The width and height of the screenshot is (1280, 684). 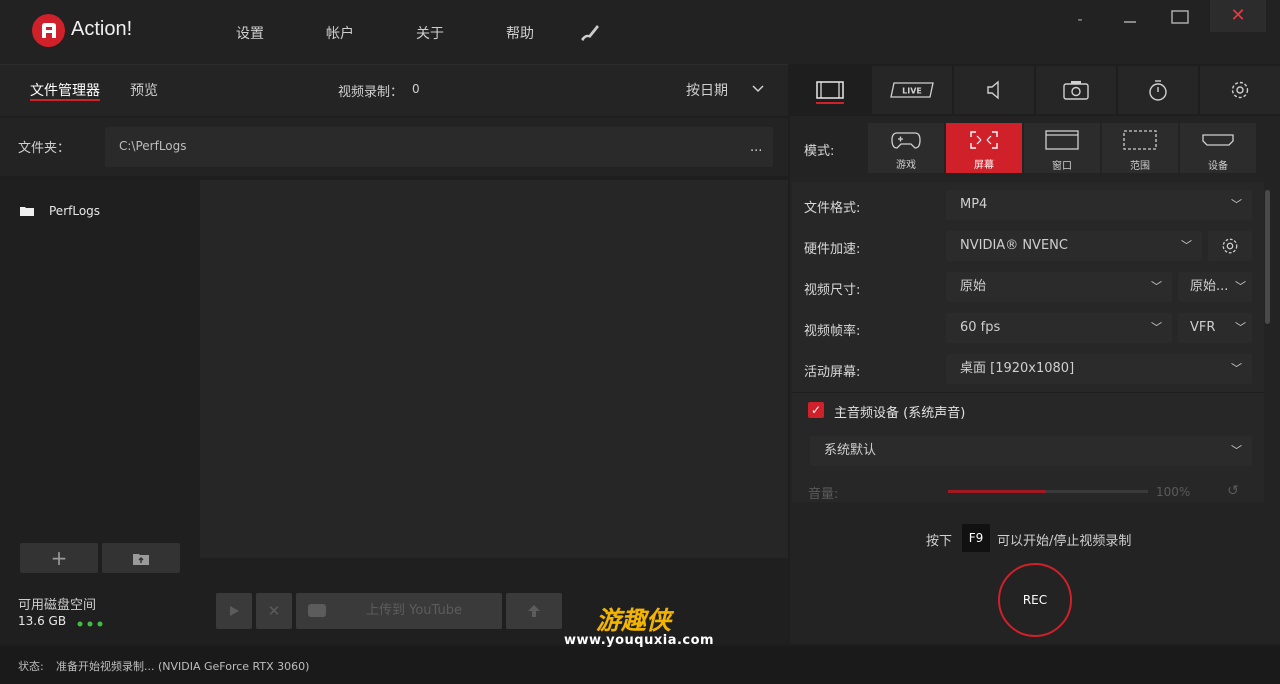 I want to click on file-format-value: MP4, so click(x=974, y=204).